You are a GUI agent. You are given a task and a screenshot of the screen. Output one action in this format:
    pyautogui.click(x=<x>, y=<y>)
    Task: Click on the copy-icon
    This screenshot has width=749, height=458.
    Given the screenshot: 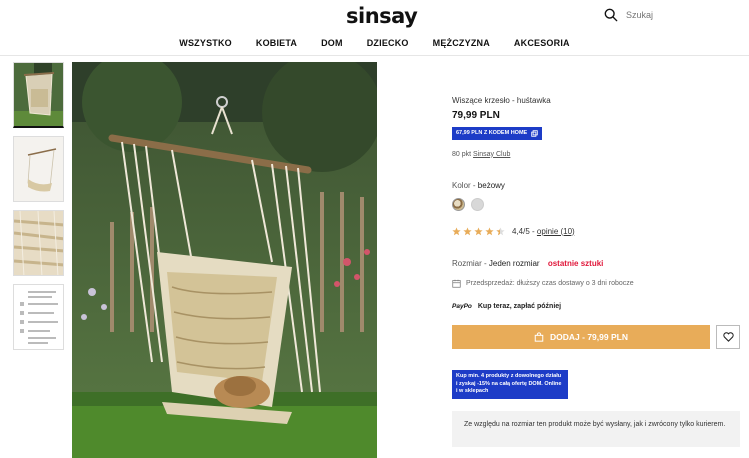 What is the action you would take?
    pyautogui.click(x=534, y=133)
    